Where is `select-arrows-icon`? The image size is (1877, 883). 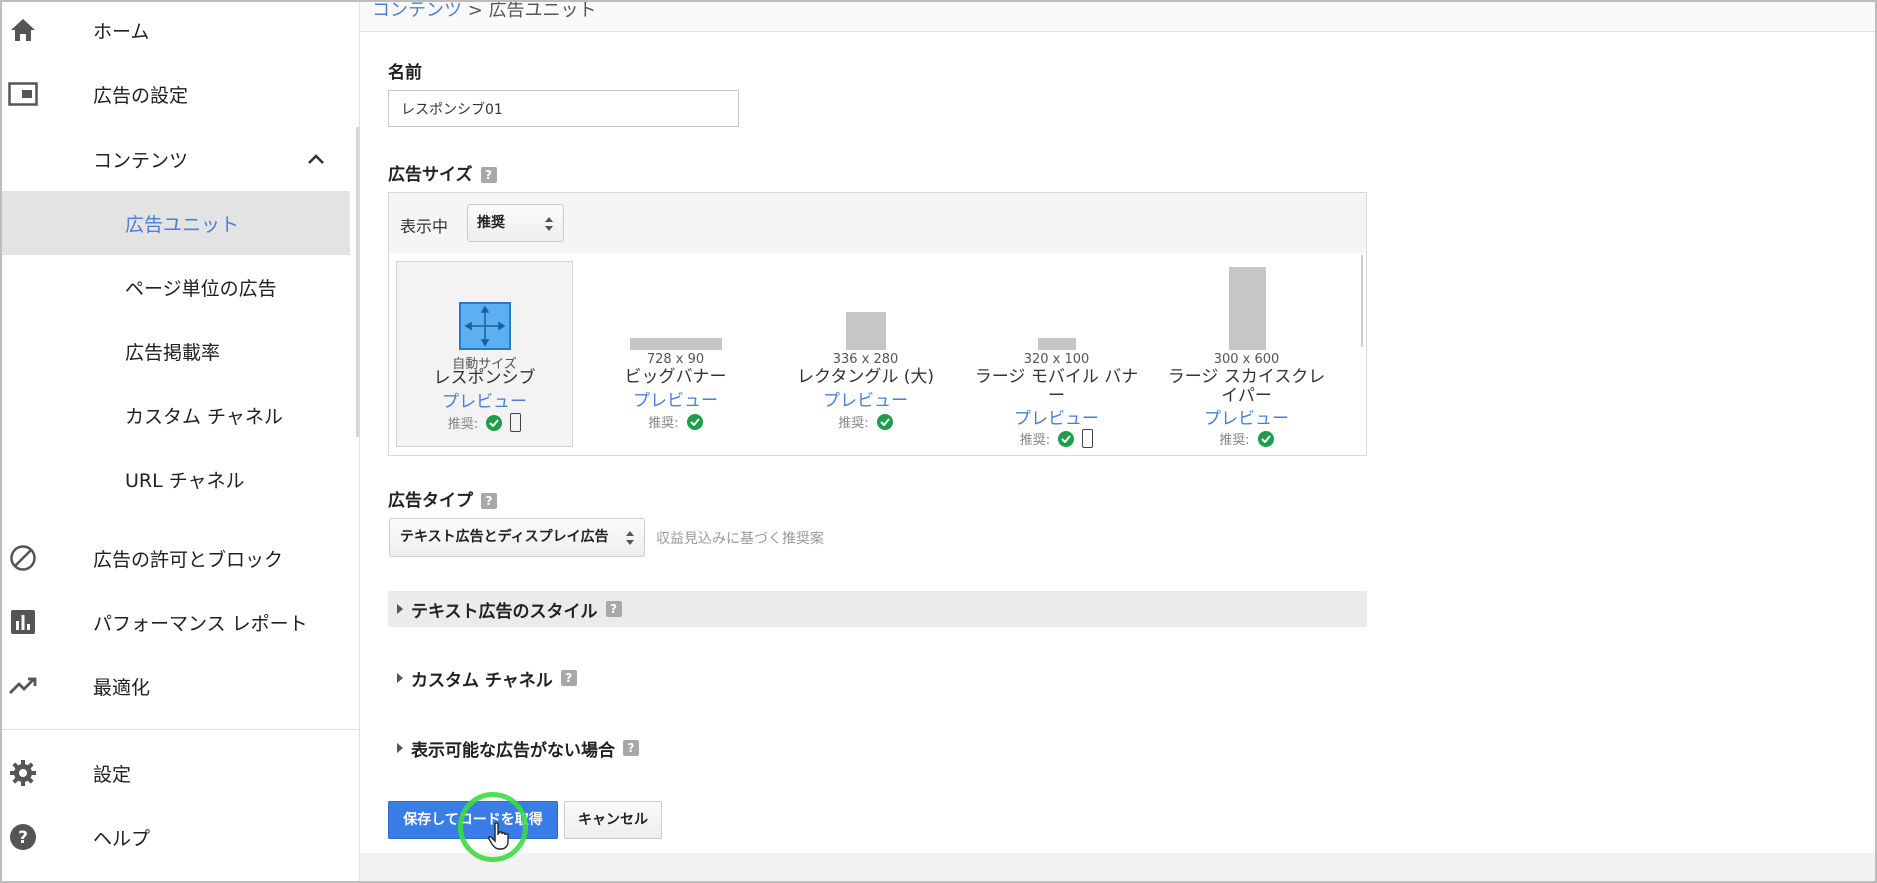 select-arrows-icon is located at coordinates (630, 538).